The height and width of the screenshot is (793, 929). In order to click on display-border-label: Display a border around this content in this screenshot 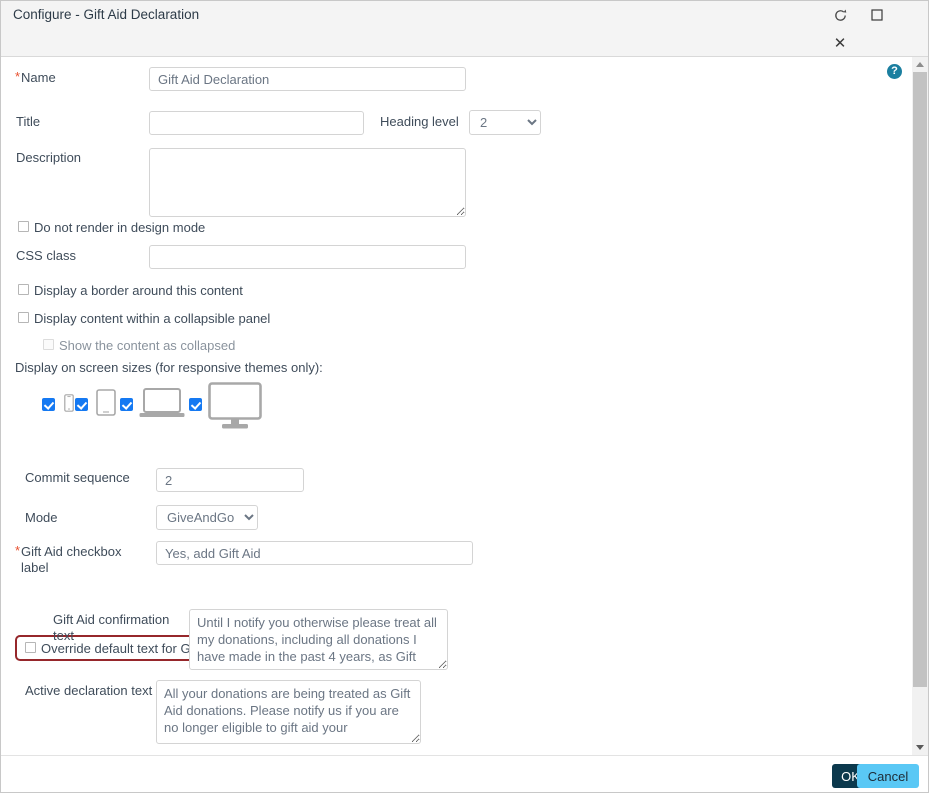, I will do `click(138, 290)`.